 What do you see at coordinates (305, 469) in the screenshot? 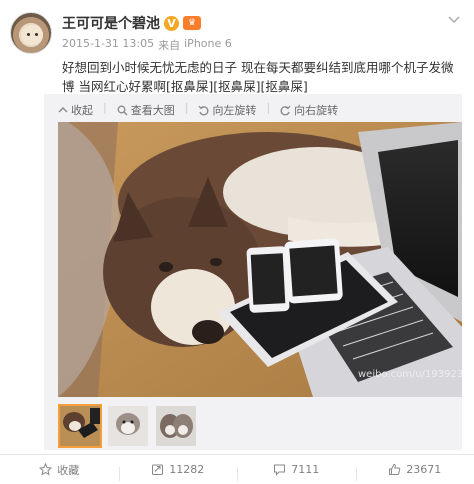
I see `comment-count: 7111` at bounding box center [305, 469].